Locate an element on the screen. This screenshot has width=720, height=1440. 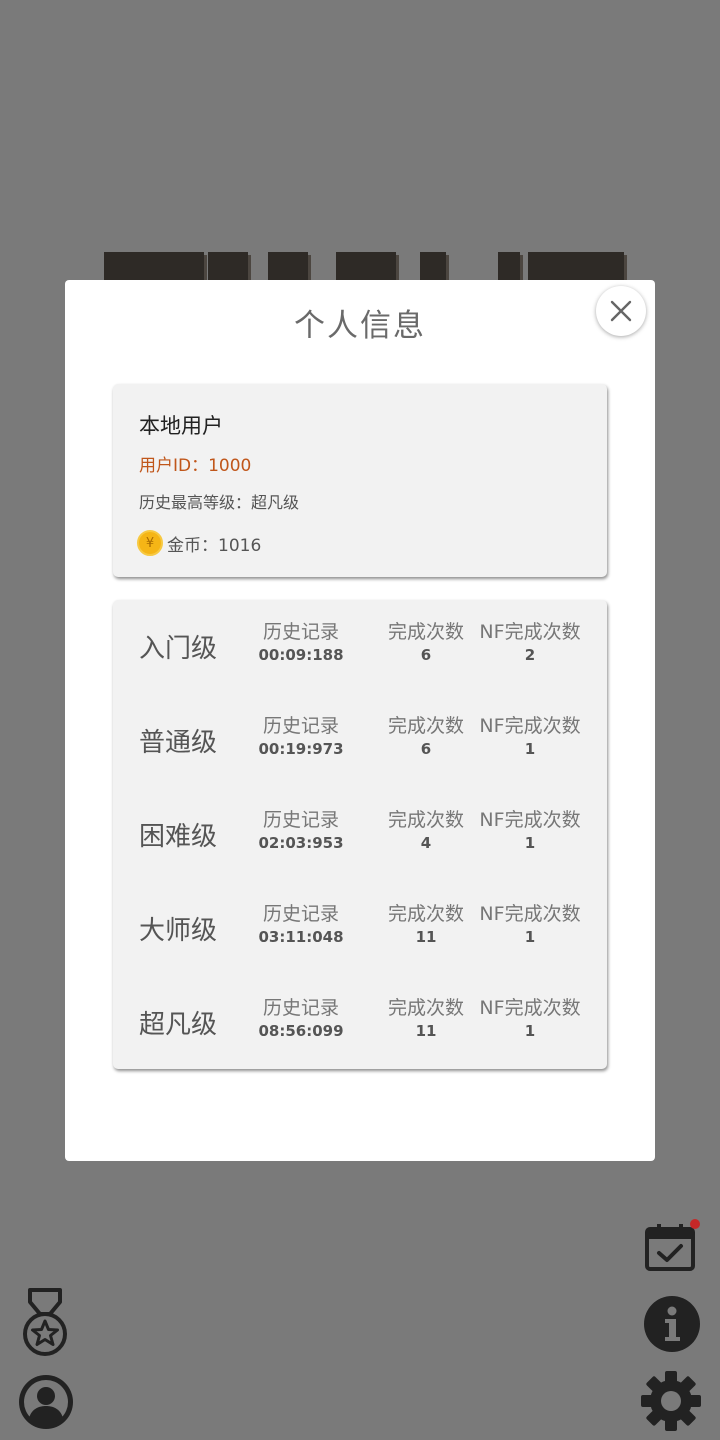
achievements-button is located at coordinates (45, 1323).